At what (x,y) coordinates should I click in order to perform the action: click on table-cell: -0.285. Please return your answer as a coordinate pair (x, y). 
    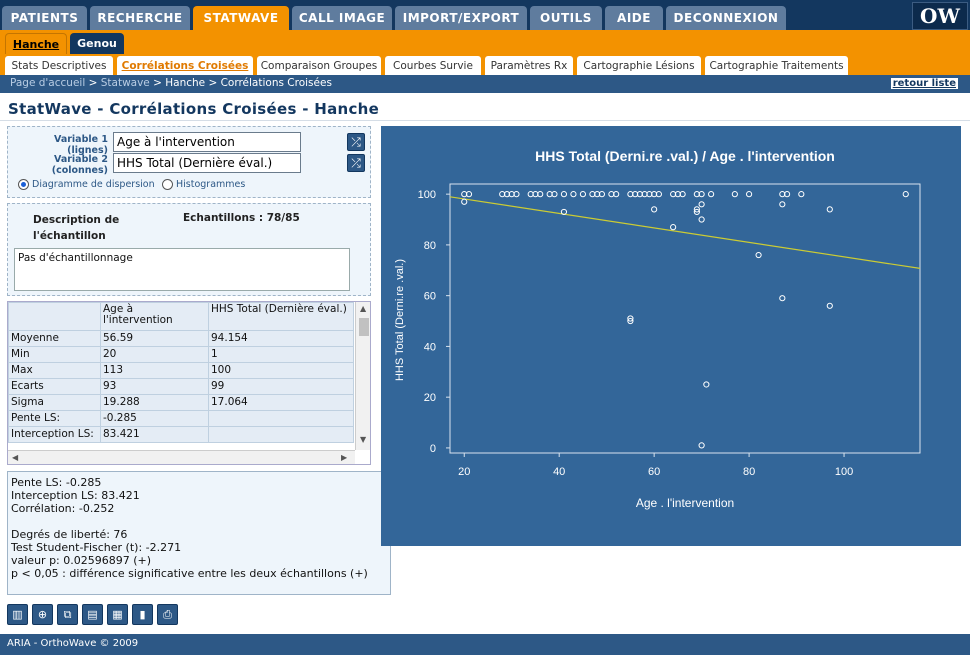
    Looking at the image, I should click on (154, 418).